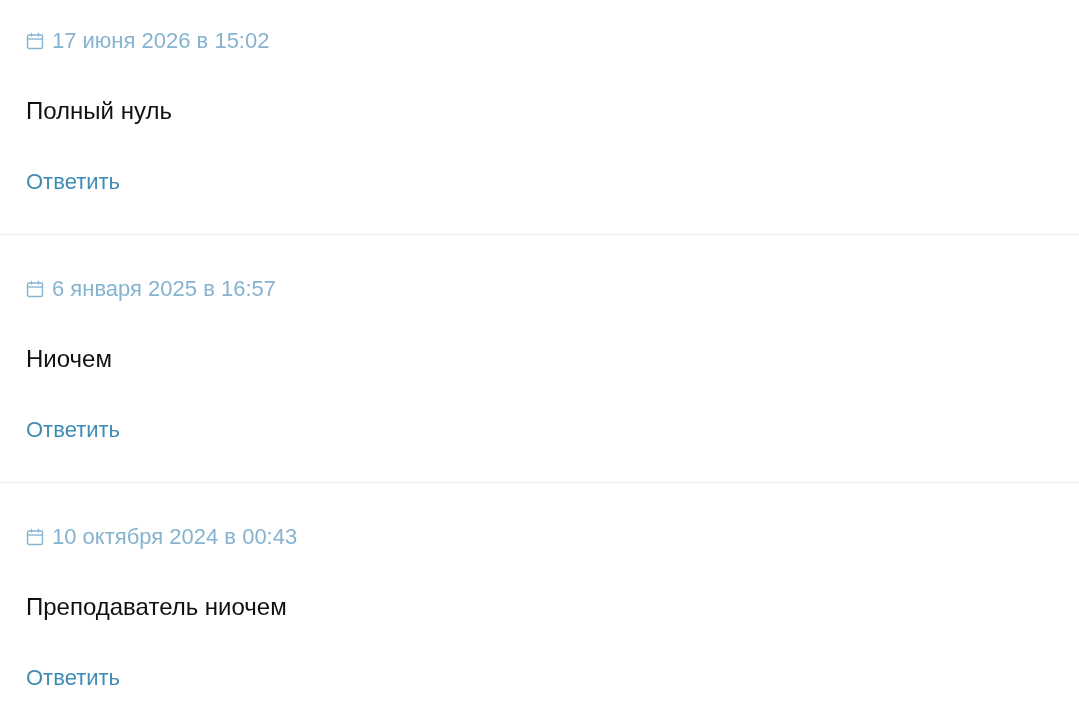 The image size is (1079, 728). Describe the element at coordinates (161, 41) in the screenshot. I see `comment-date: 17 июня 2026 в 15:02` at that location.